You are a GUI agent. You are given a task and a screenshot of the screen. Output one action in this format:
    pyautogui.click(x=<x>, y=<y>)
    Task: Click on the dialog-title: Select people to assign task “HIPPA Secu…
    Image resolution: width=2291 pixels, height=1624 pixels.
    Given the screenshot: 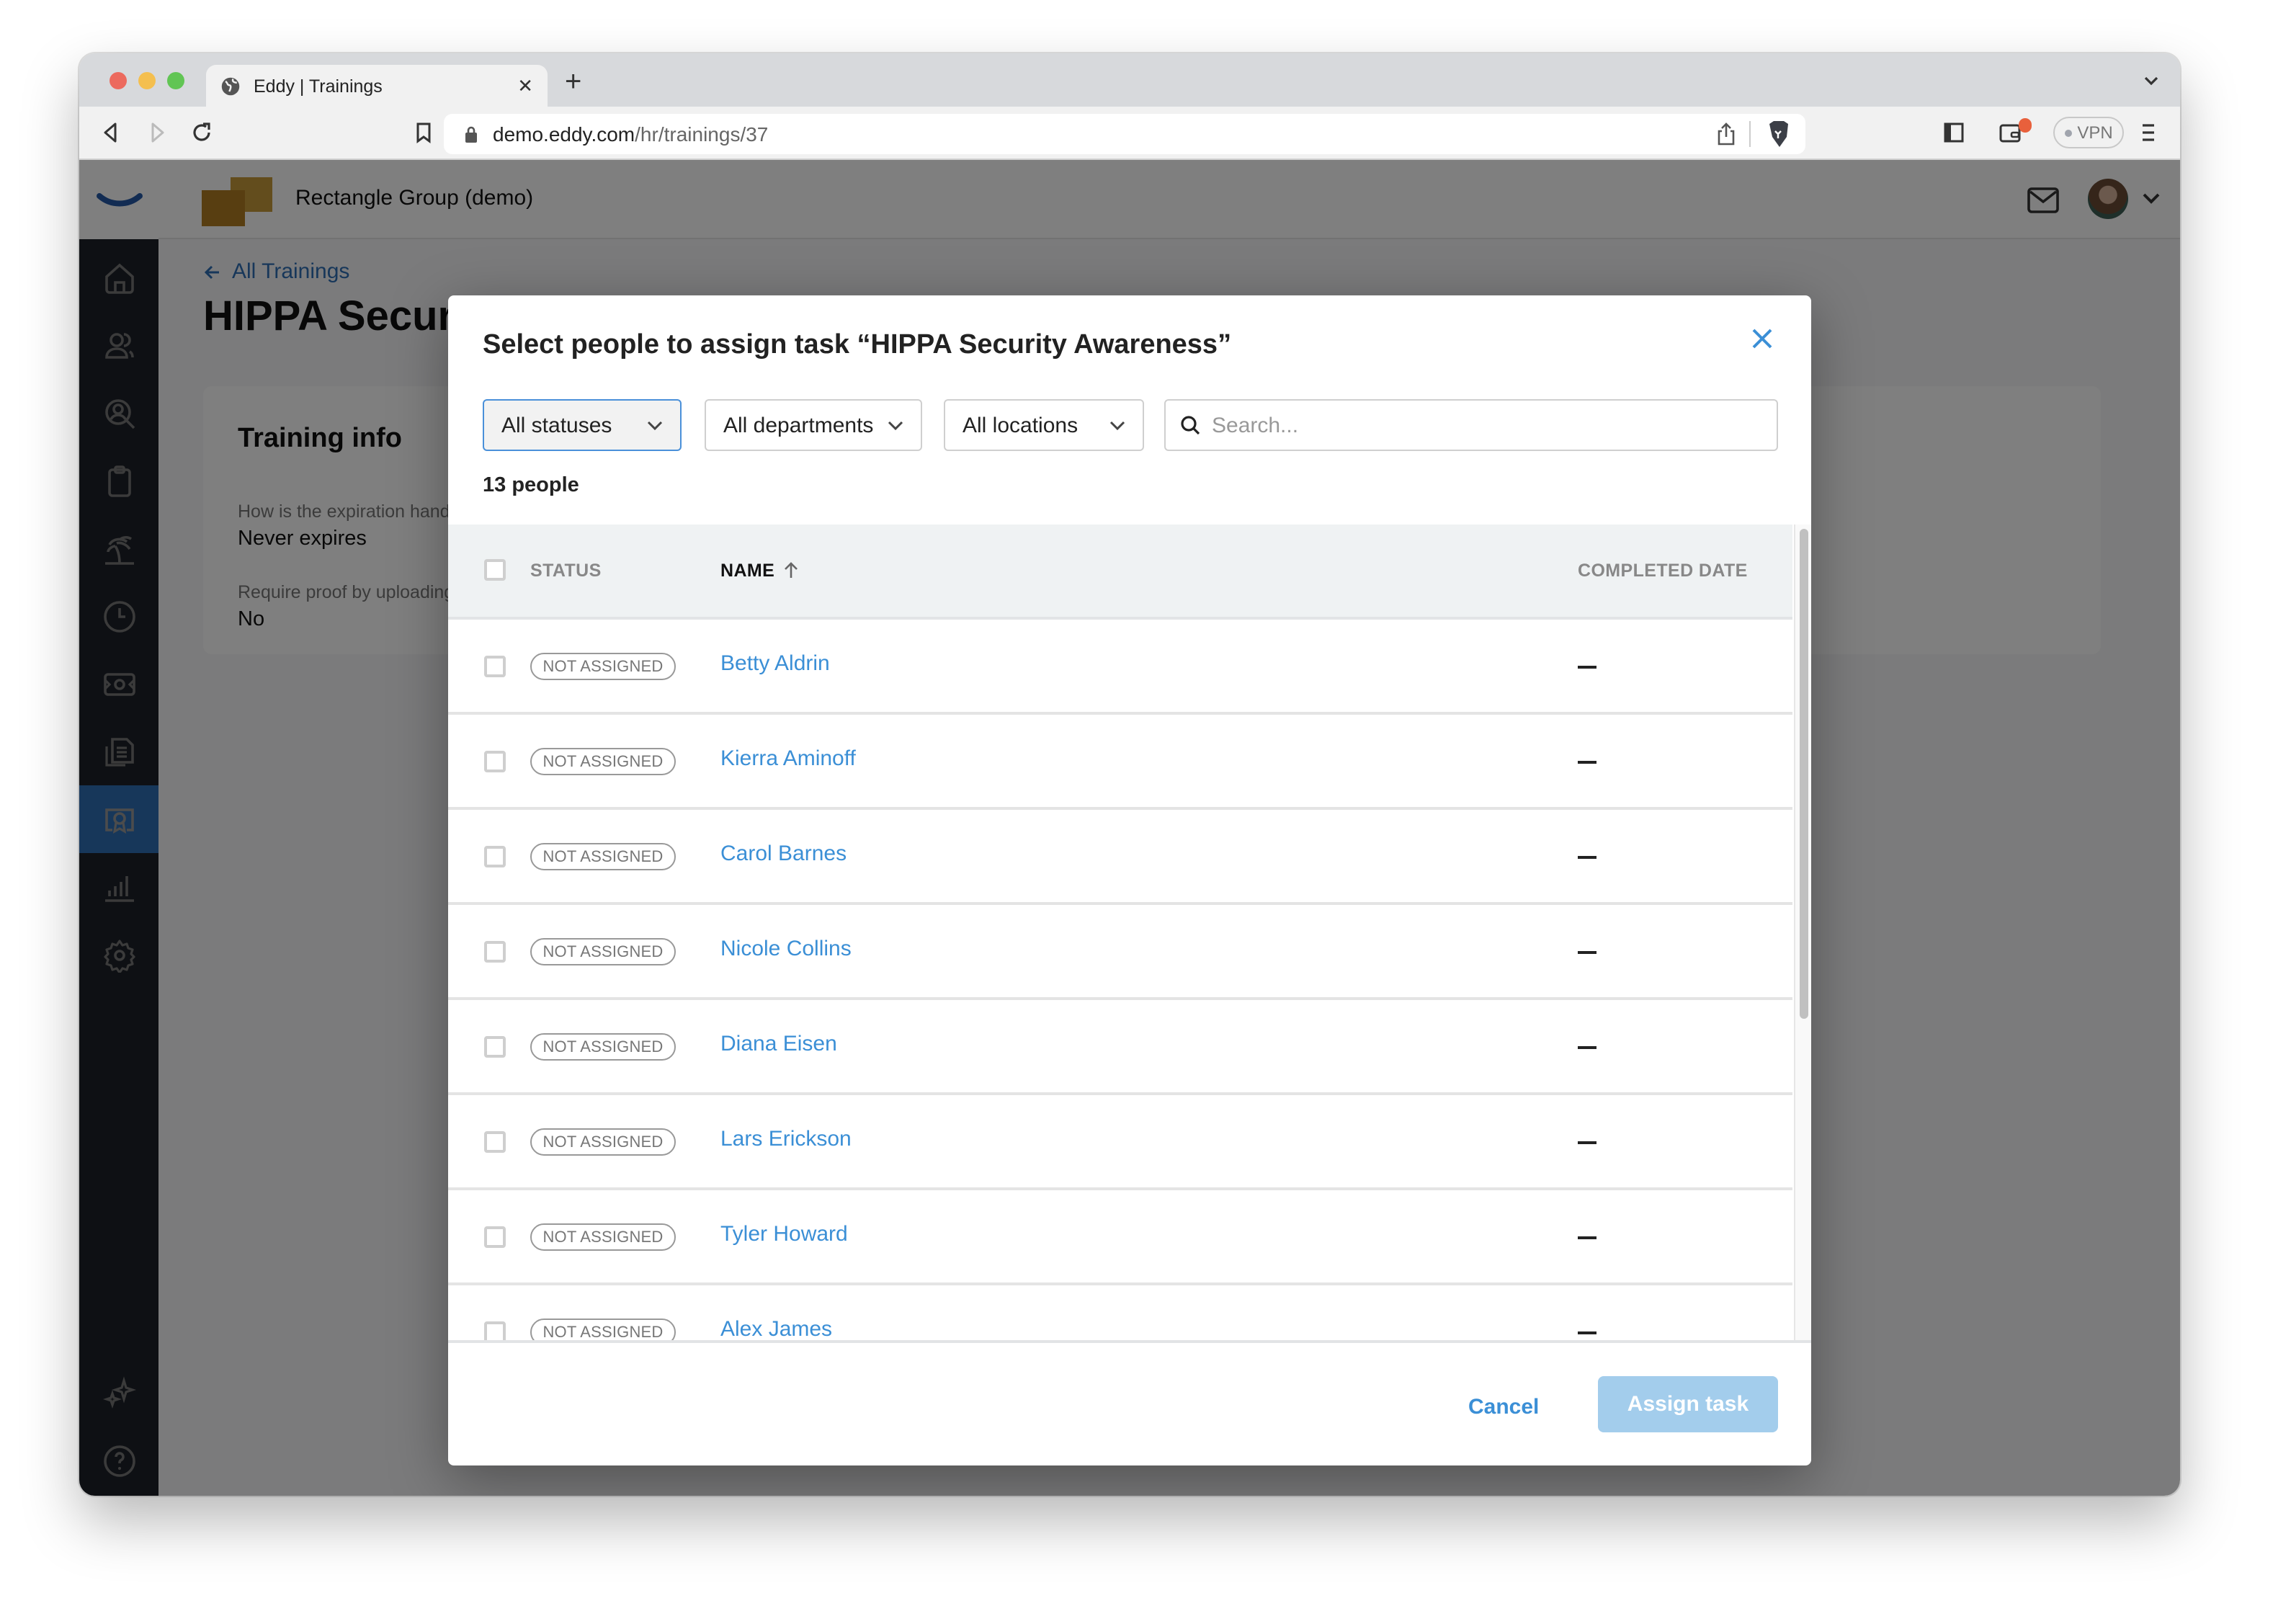 What is the action you would take?
    pyautogui.click(x=858, y=345)
    